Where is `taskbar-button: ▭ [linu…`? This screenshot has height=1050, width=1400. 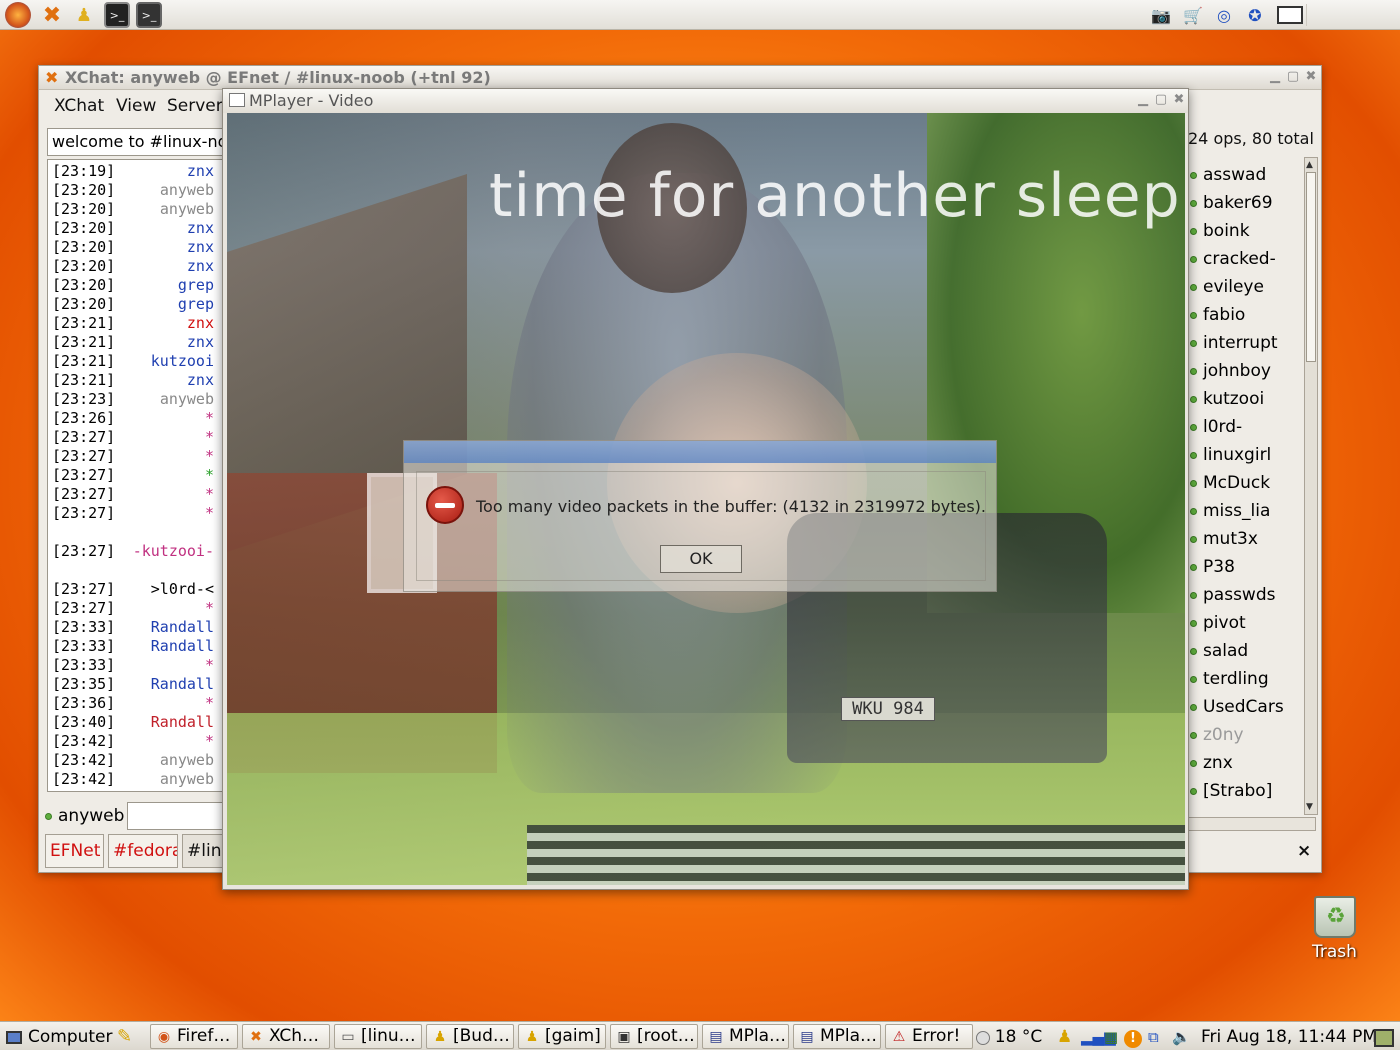 taskbar-button: ▭ [linu… is located at coordinates (378, 1036).